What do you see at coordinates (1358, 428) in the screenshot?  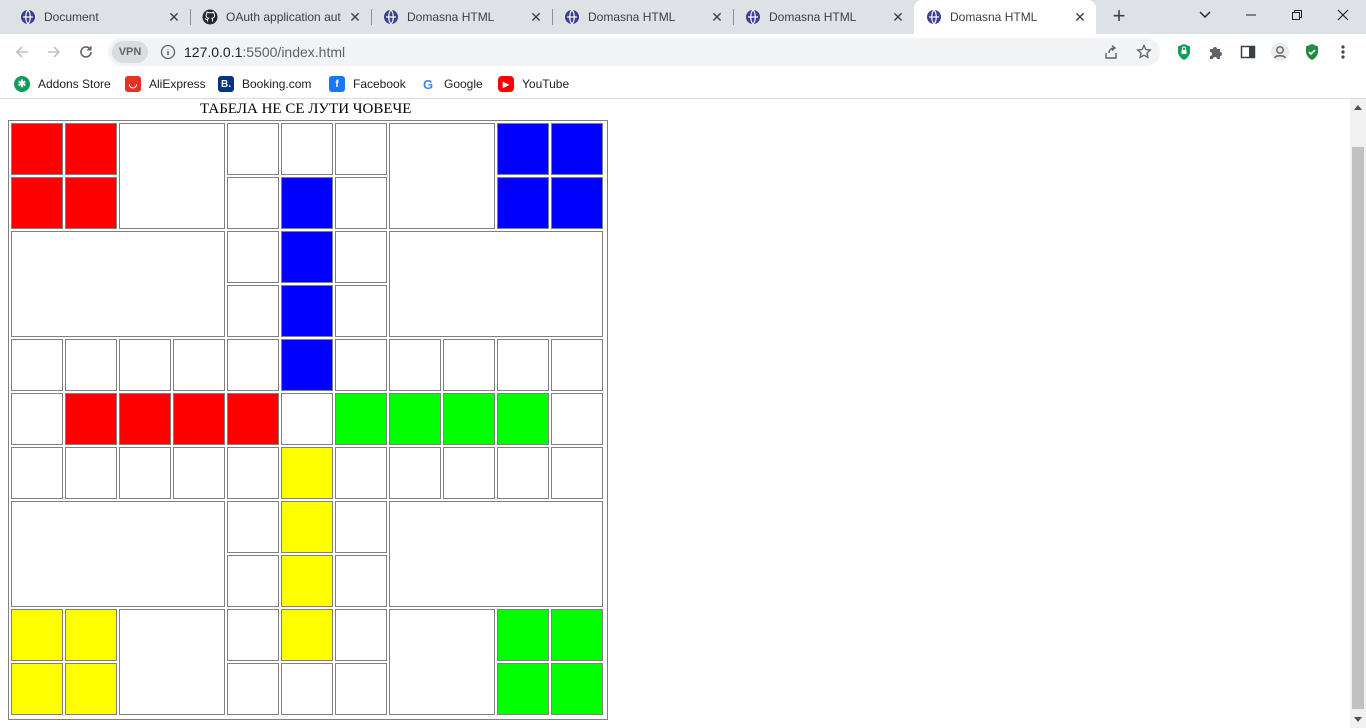 I see `scroll-thumb` at bounding box center [1358, 428].